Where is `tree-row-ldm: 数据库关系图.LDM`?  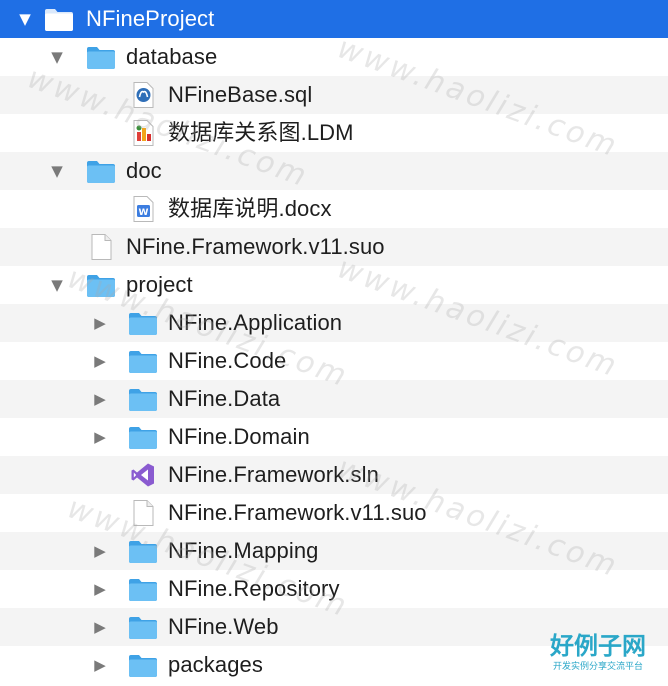 tree-row-ldm: 数据库关系图.LDM is located at coordinates (334, 133).